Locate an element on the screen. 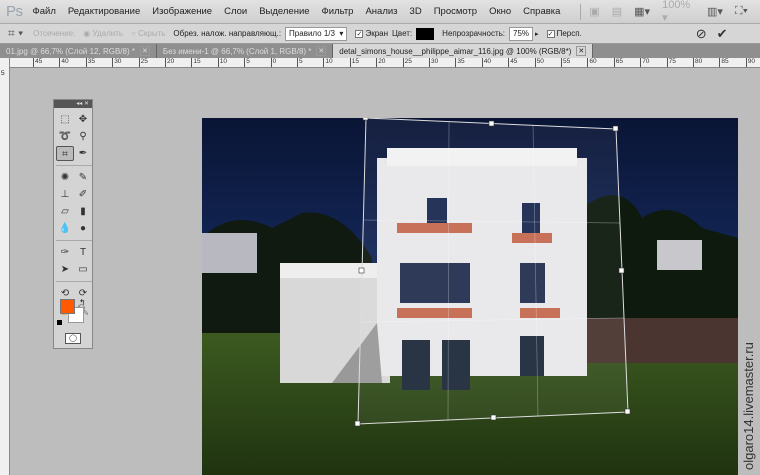 This screenshot has width=760, height=475. screen-checkbox: ✓ is located at coordinates (359, 33).